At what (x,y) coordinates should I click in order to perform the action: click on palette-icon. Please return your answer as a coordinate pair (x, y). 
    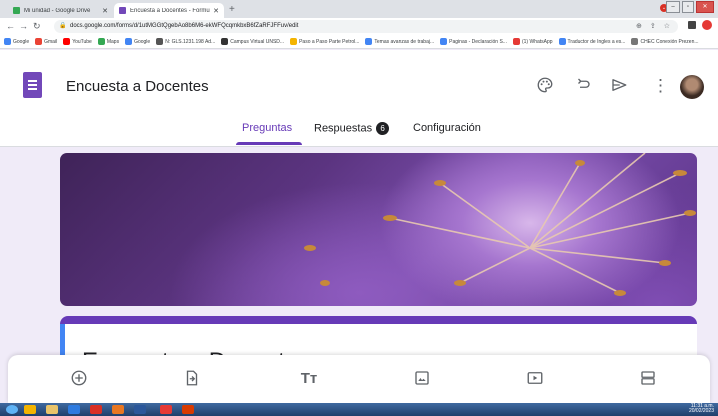
    Looking at the image, I should click on (545, 87).